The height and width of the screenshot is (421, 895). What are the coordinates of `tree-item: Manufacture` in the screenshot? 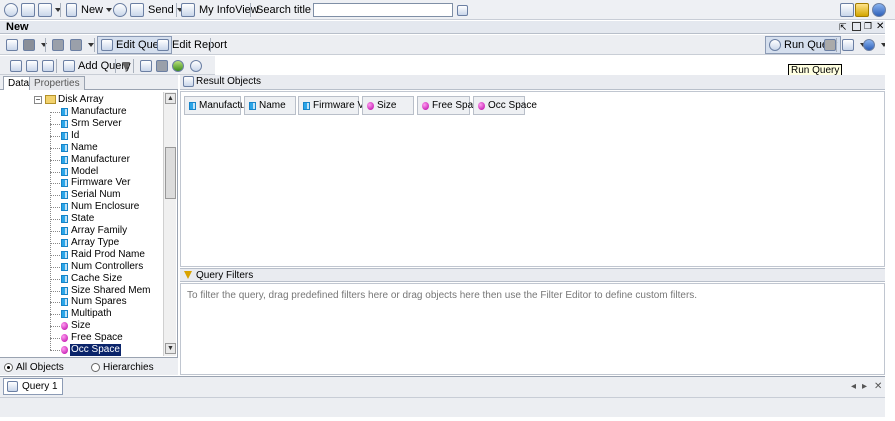 It's located at (81, 112).